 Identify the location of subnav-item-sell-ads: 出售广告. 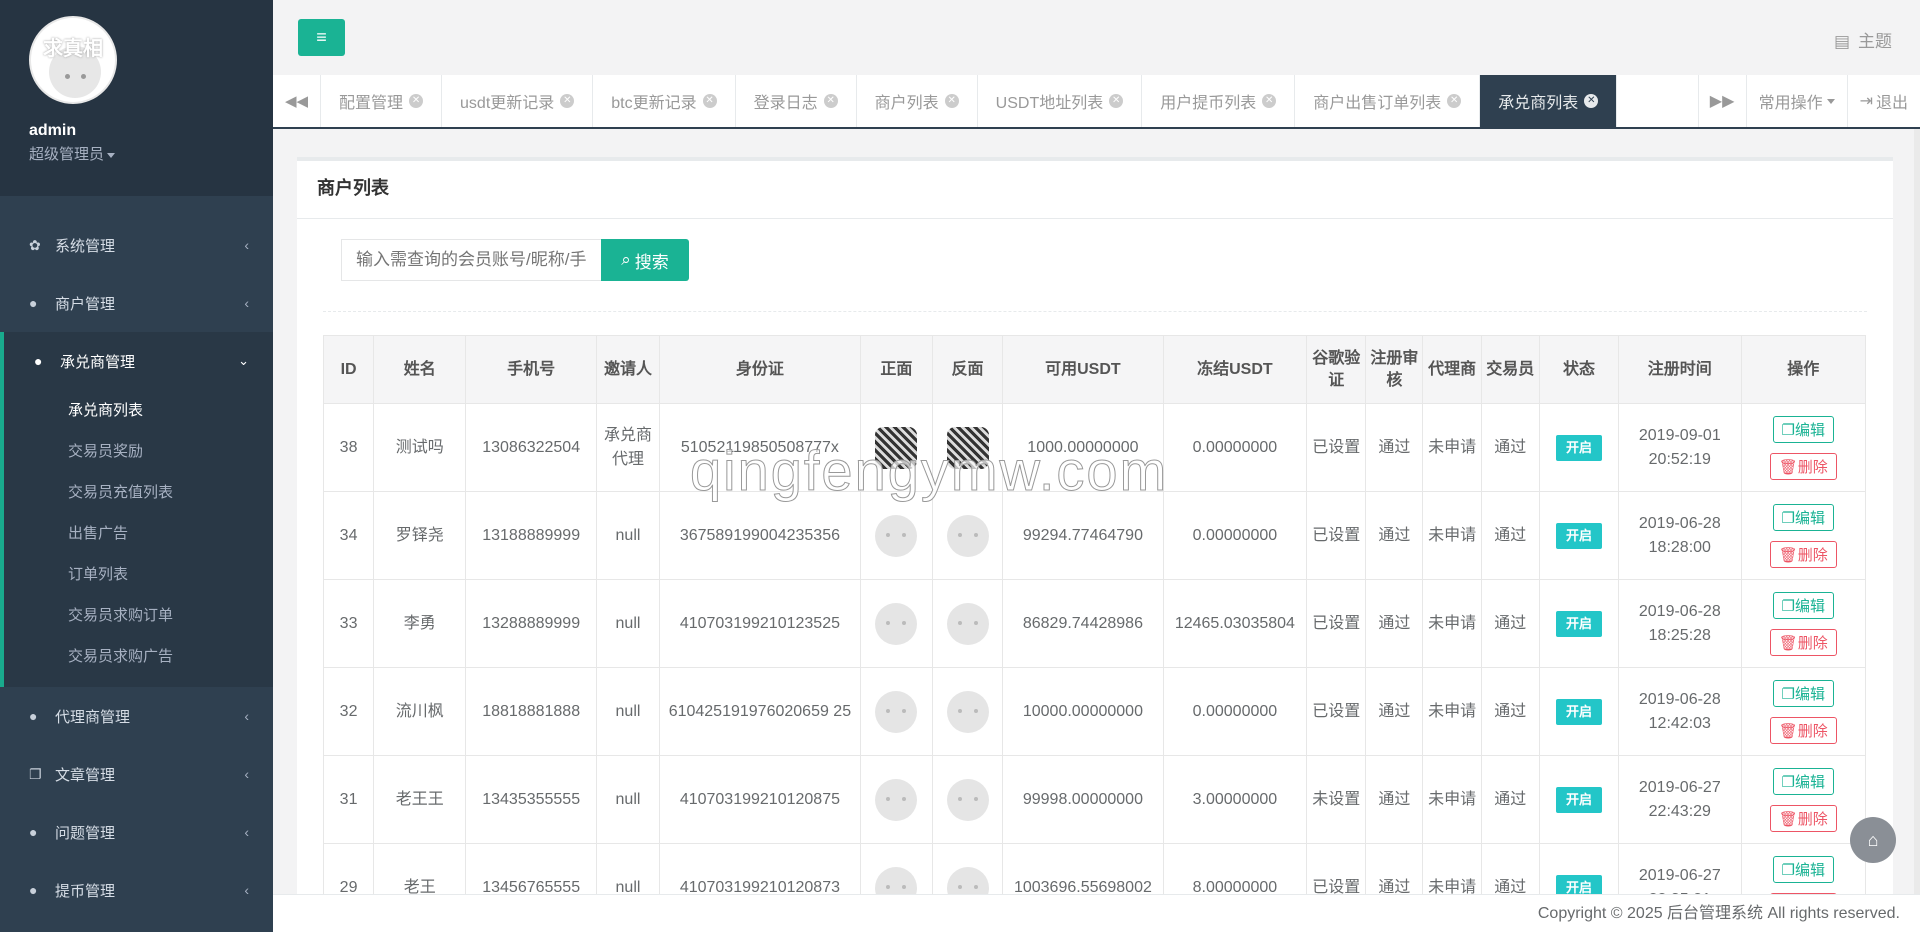
(138, 533).